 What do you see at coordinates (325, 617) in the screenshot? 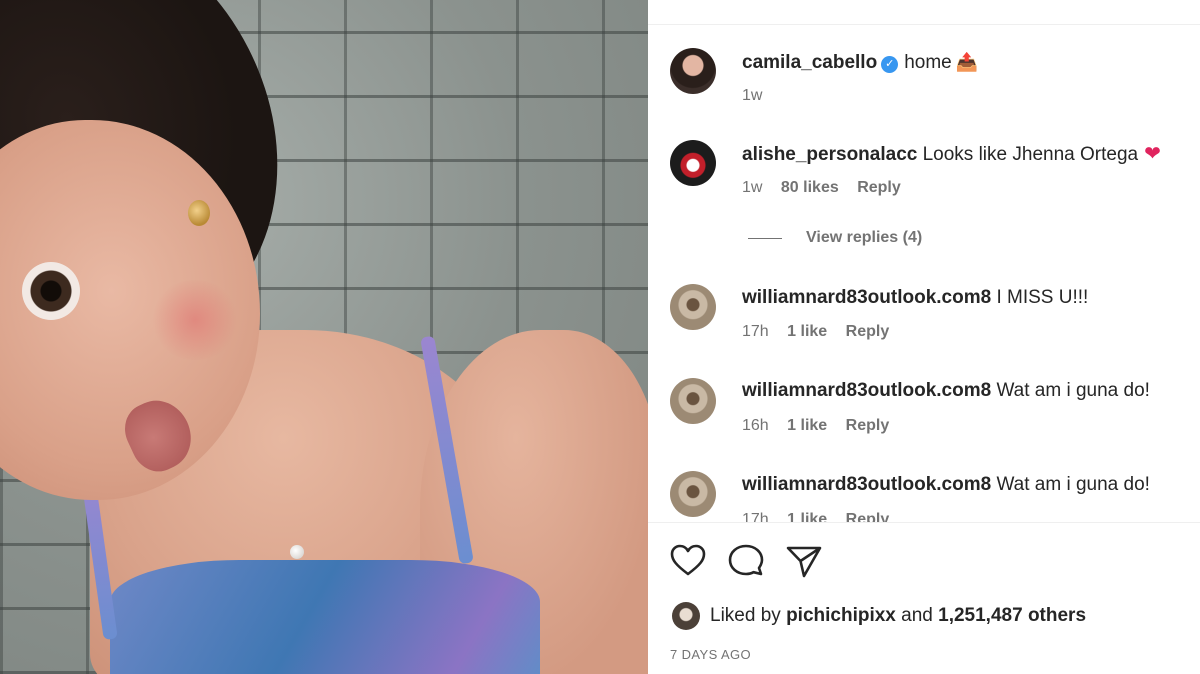
I see `photo-top` at bounding box center [325, 617].